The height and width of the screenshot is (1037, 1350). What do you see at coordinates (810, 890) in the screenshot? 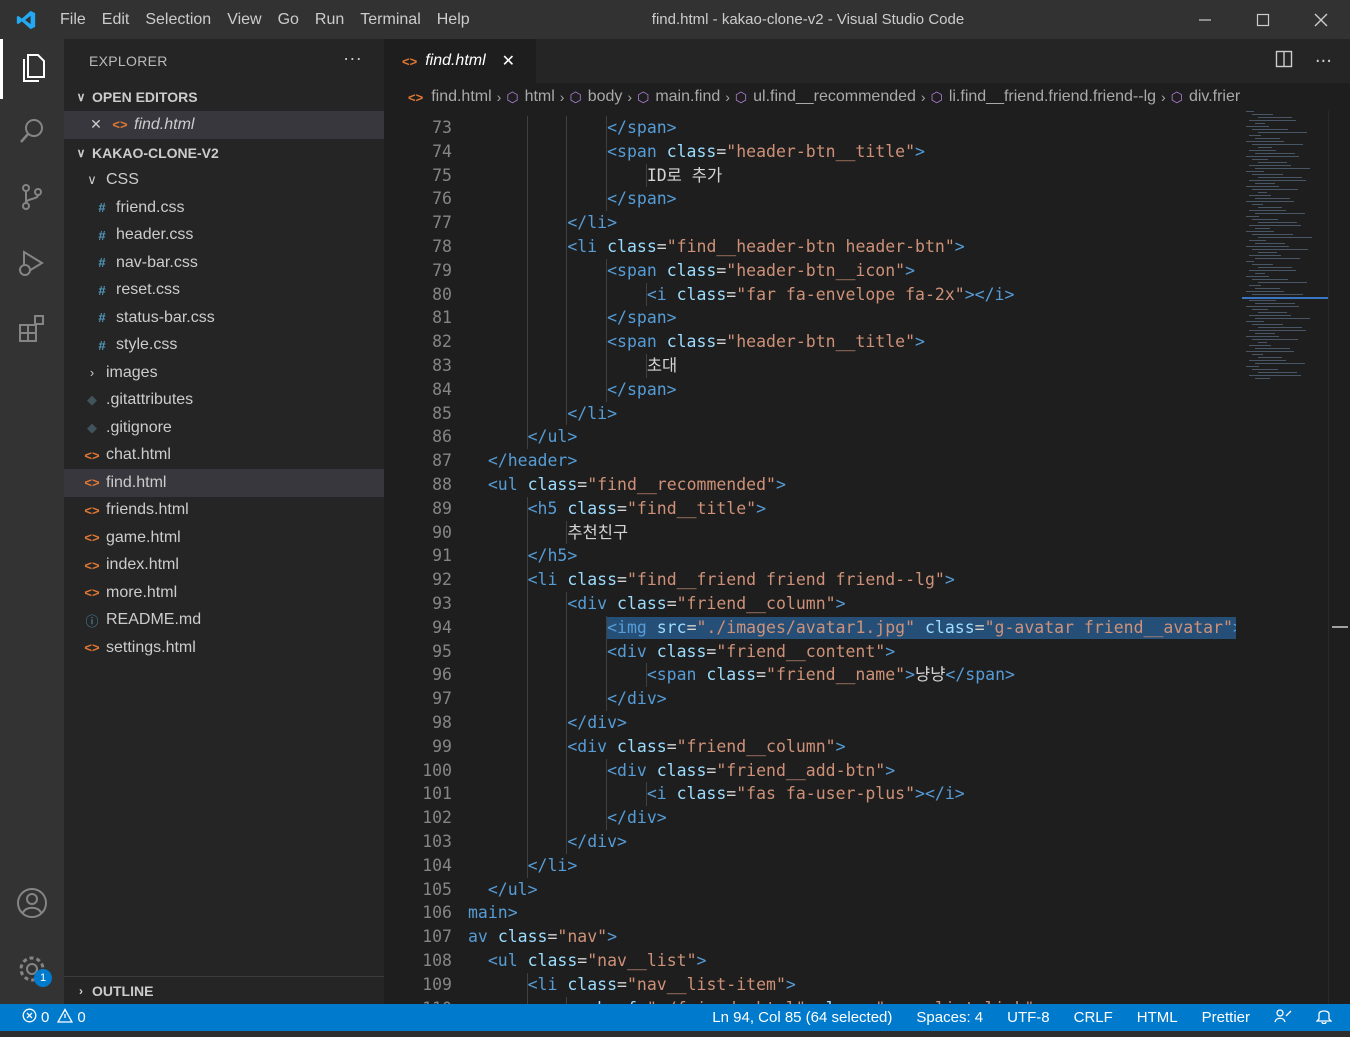
I see `code-line: 105 </ul>` at bounding box center [810, 890].